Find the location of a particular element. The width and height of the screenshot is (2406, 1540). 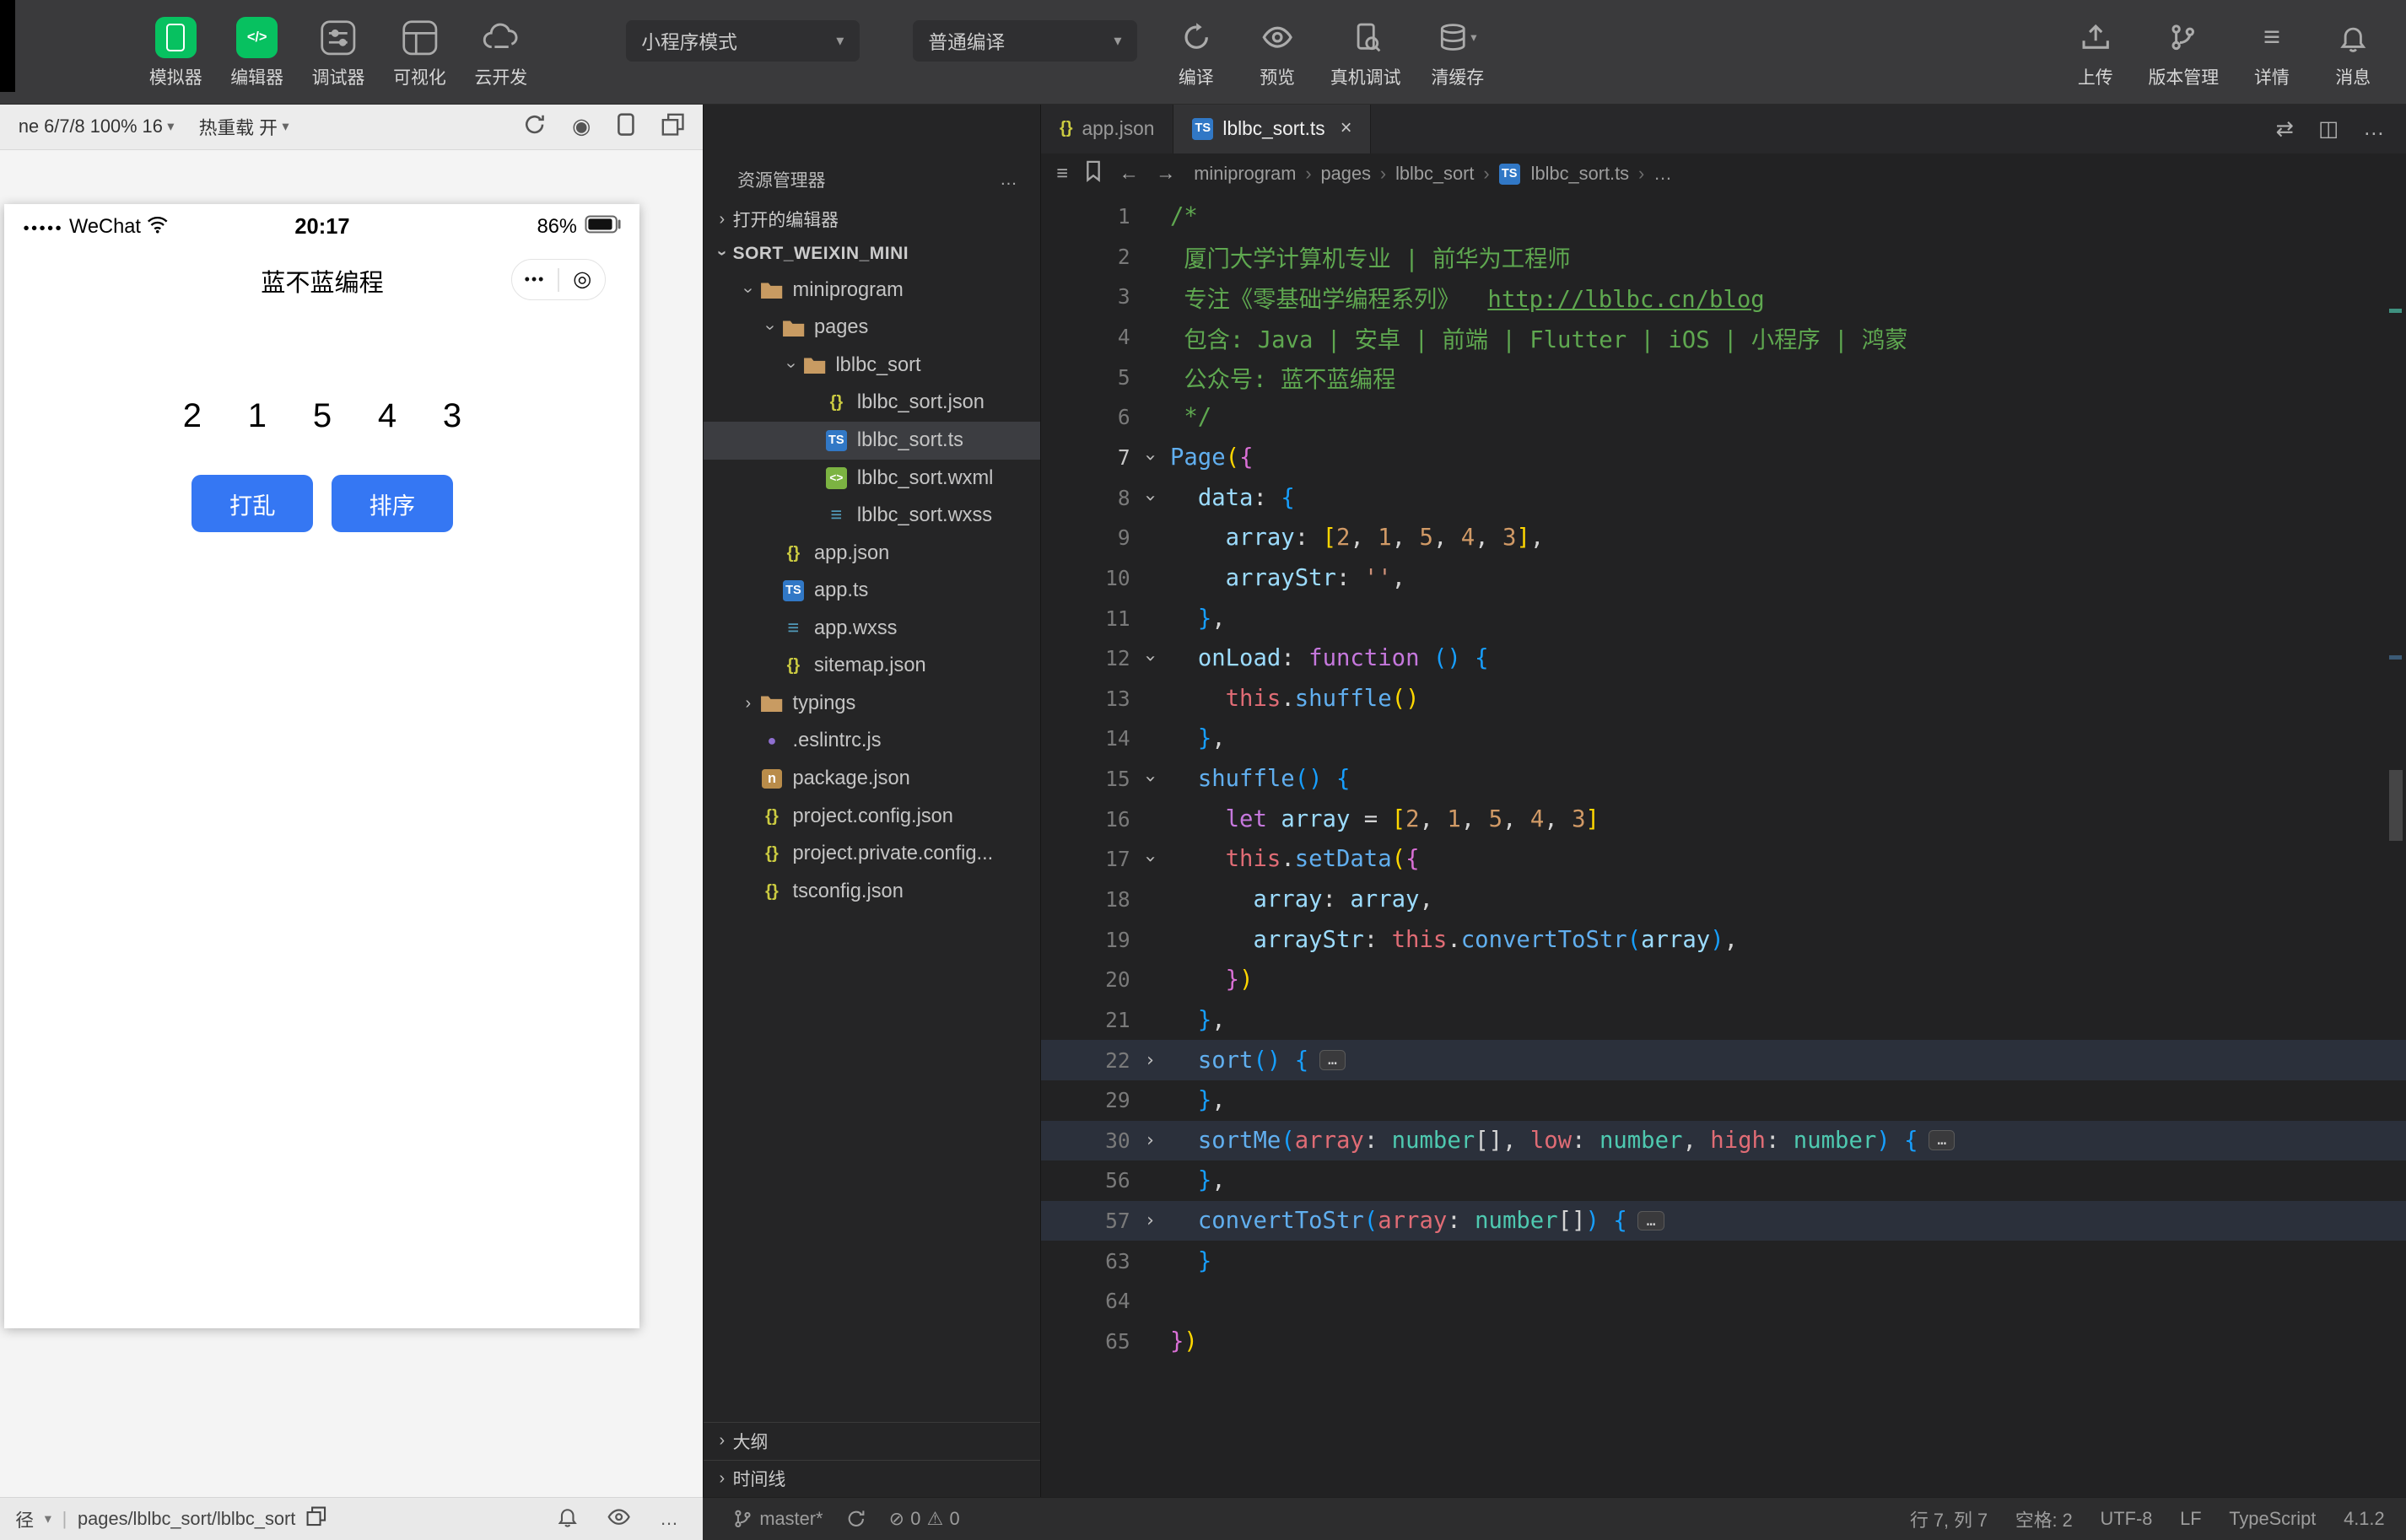

tree-item: TS app.ts is located at coordinates (872, 591).